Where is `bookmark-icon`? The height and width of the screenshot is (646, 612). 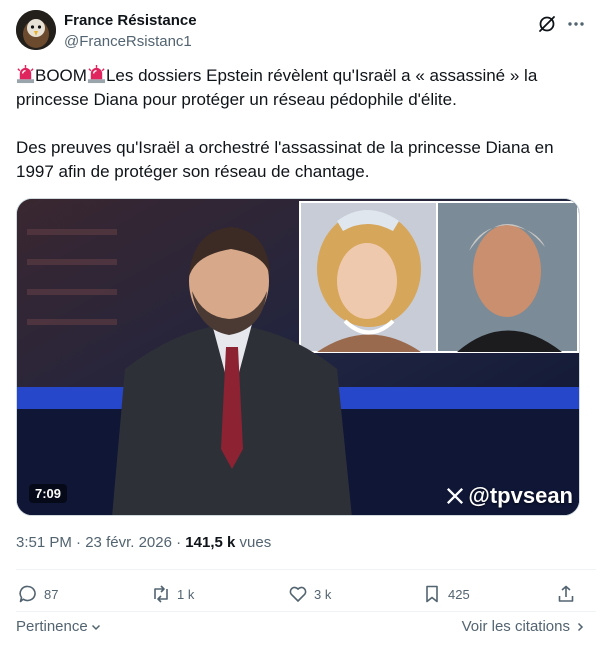 bookmark-icon is located at coordinates (432, 594).